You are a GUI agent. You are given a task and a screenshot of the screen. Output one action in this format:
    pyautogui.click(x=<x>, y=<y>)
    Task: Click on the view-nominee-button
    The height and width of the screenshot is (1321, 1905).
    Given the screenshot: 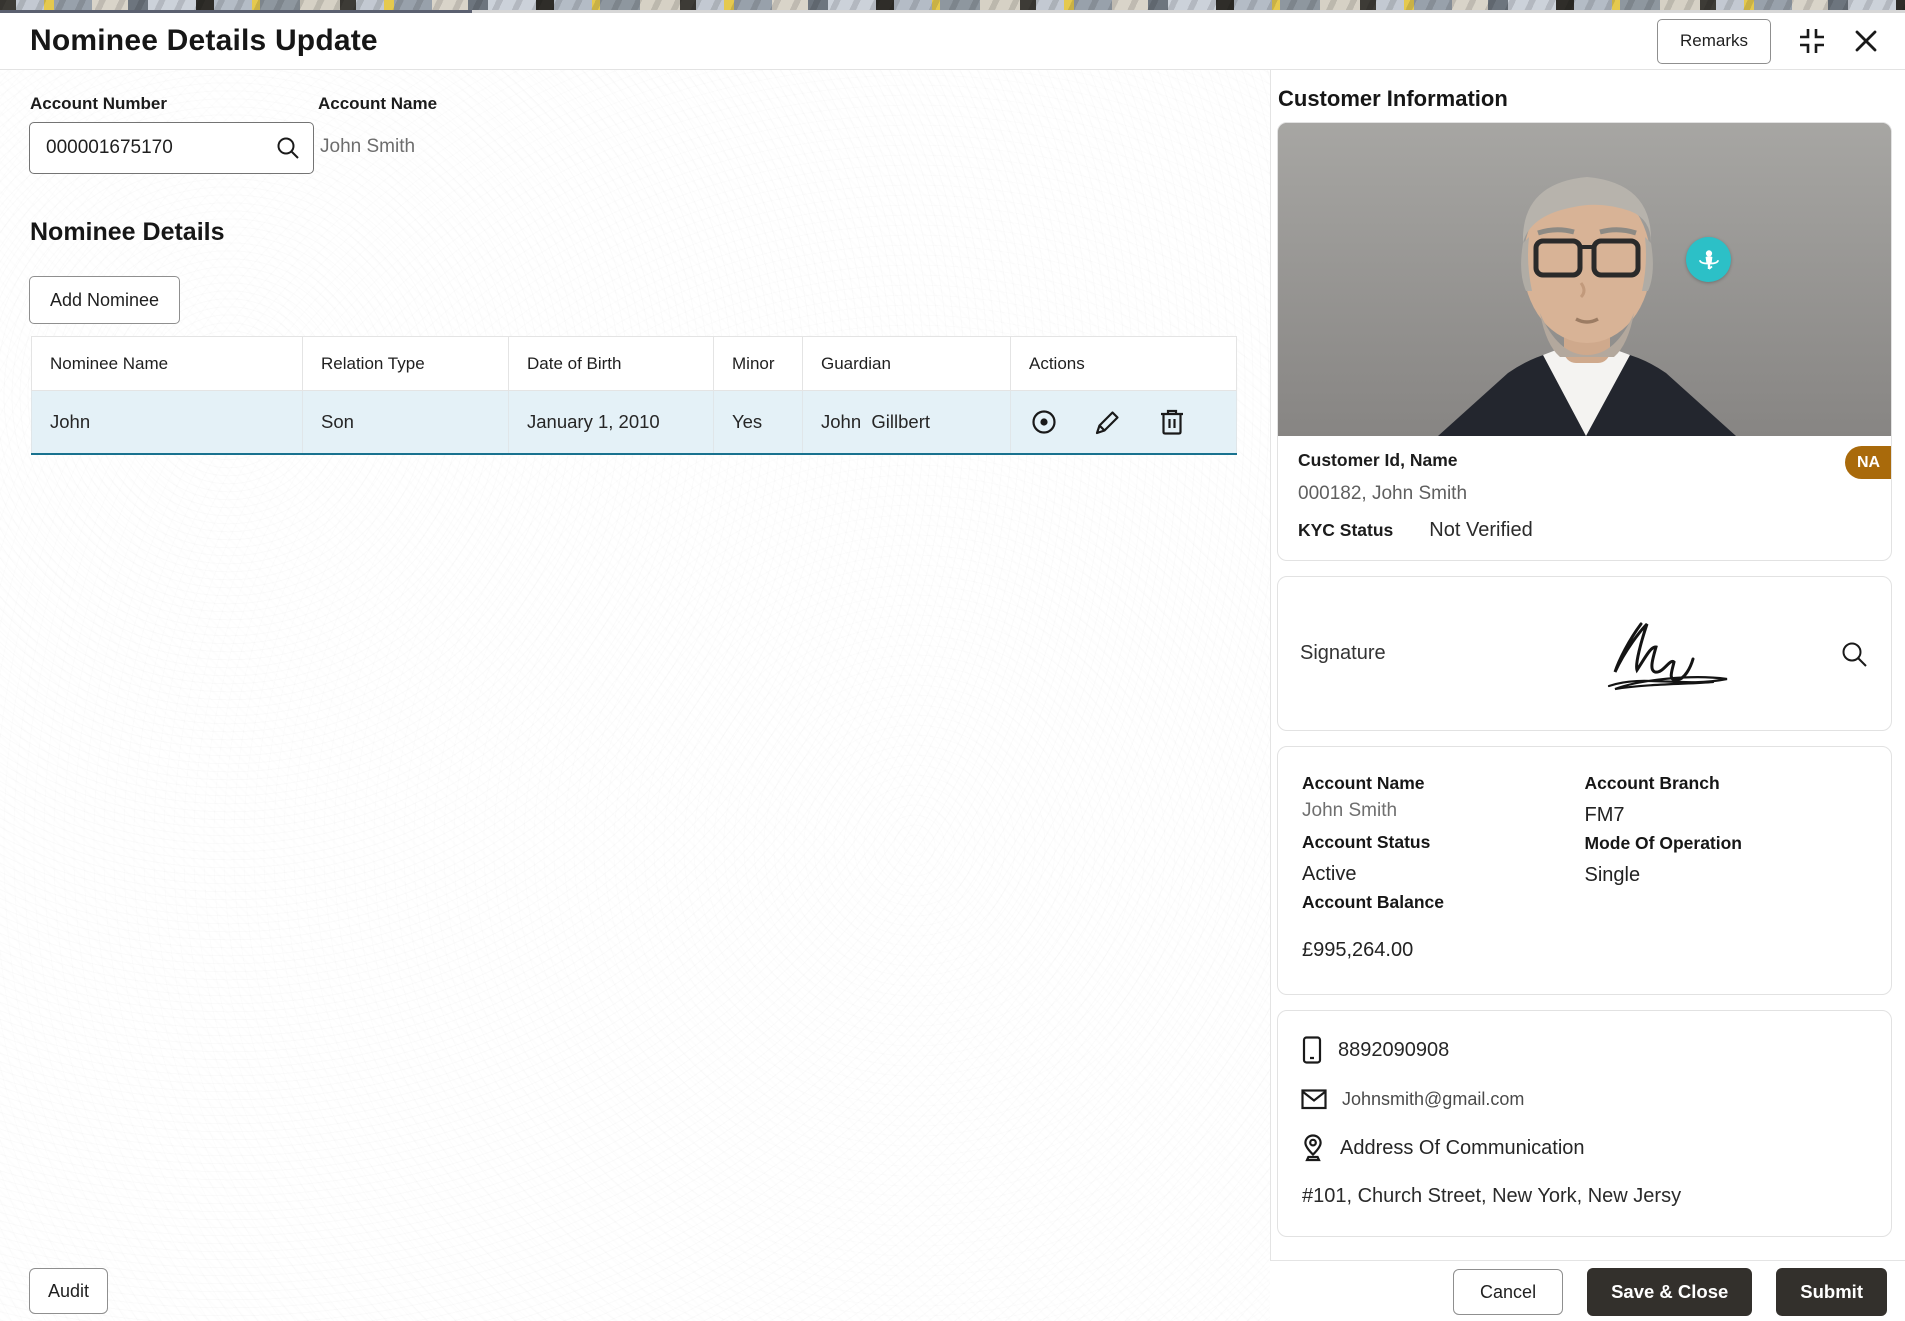 What is the action you would take?
    pyautogui.click(x=1044, y=422)
    